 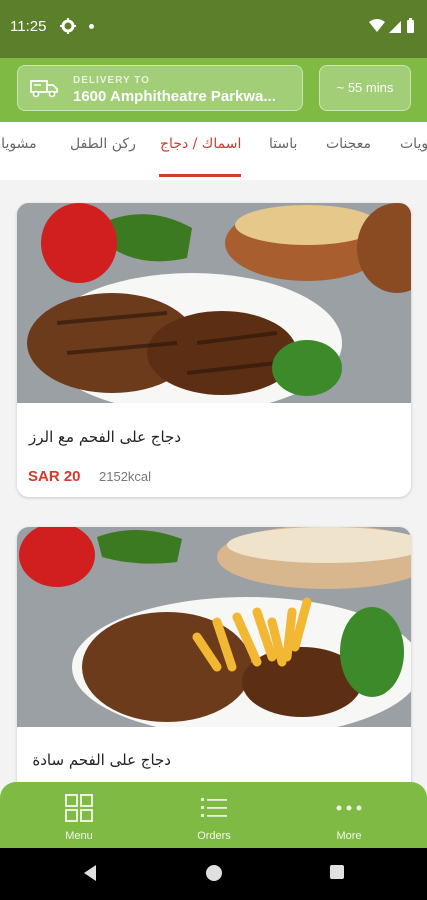 I want to click on nav-more-label: More, so click(x=349, y=836).